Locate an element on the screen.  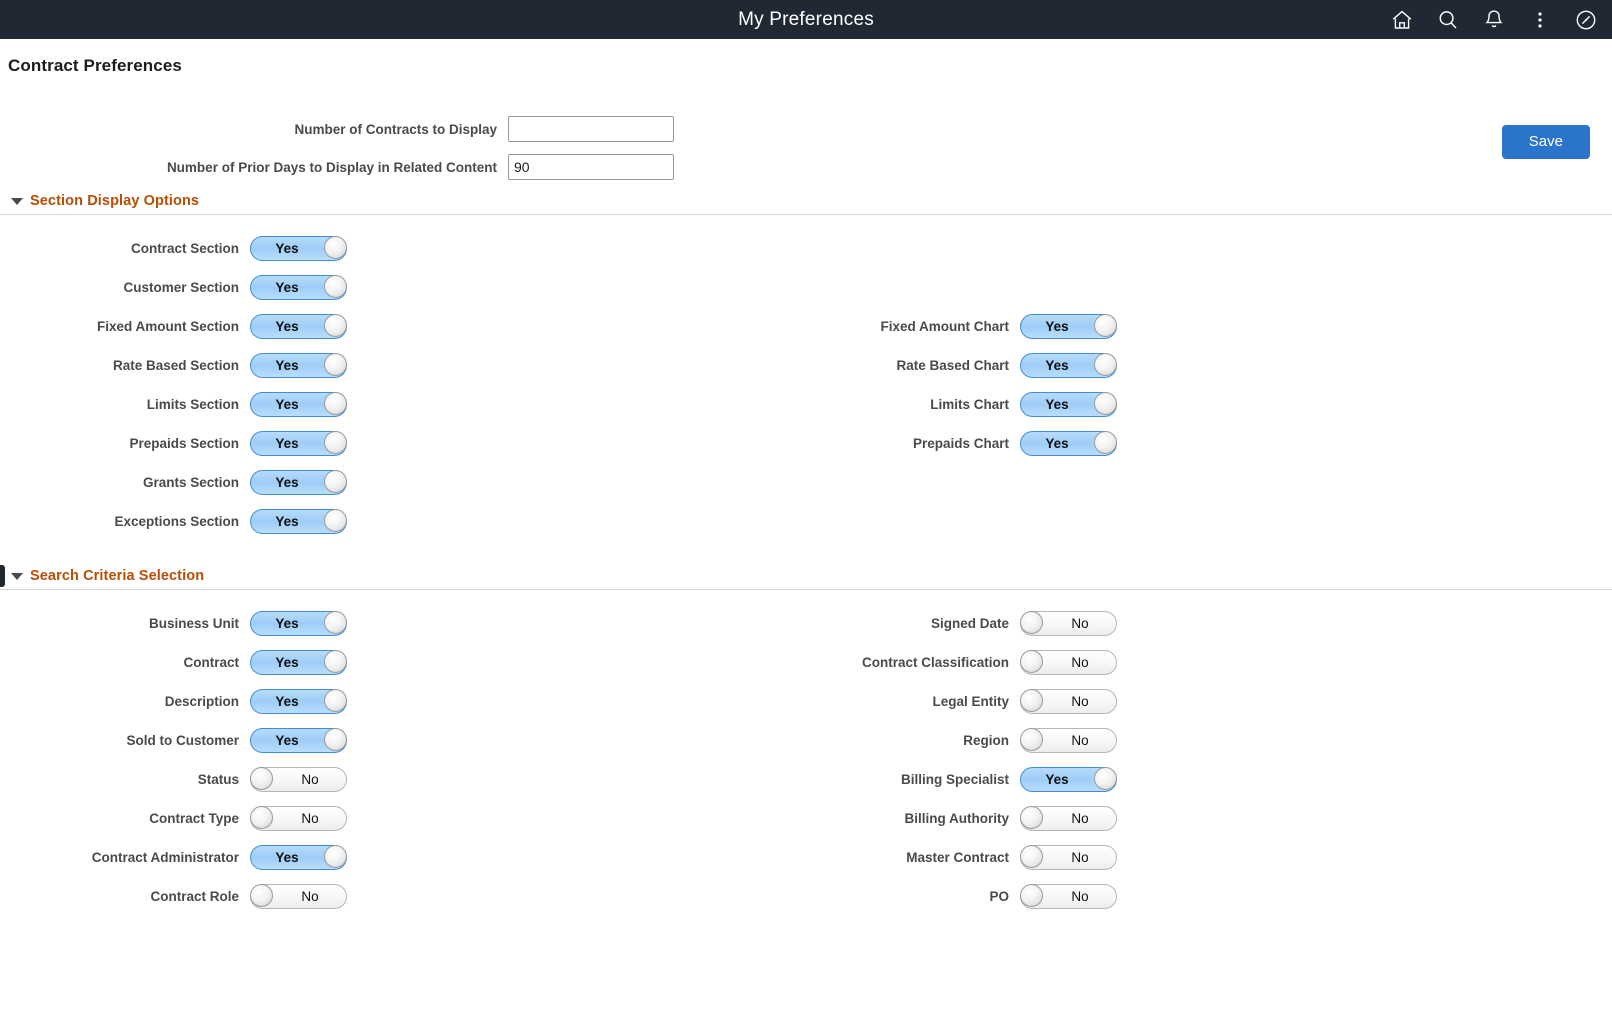
label-limits-chart: Limits Chart is located at coordinates (969, 404).